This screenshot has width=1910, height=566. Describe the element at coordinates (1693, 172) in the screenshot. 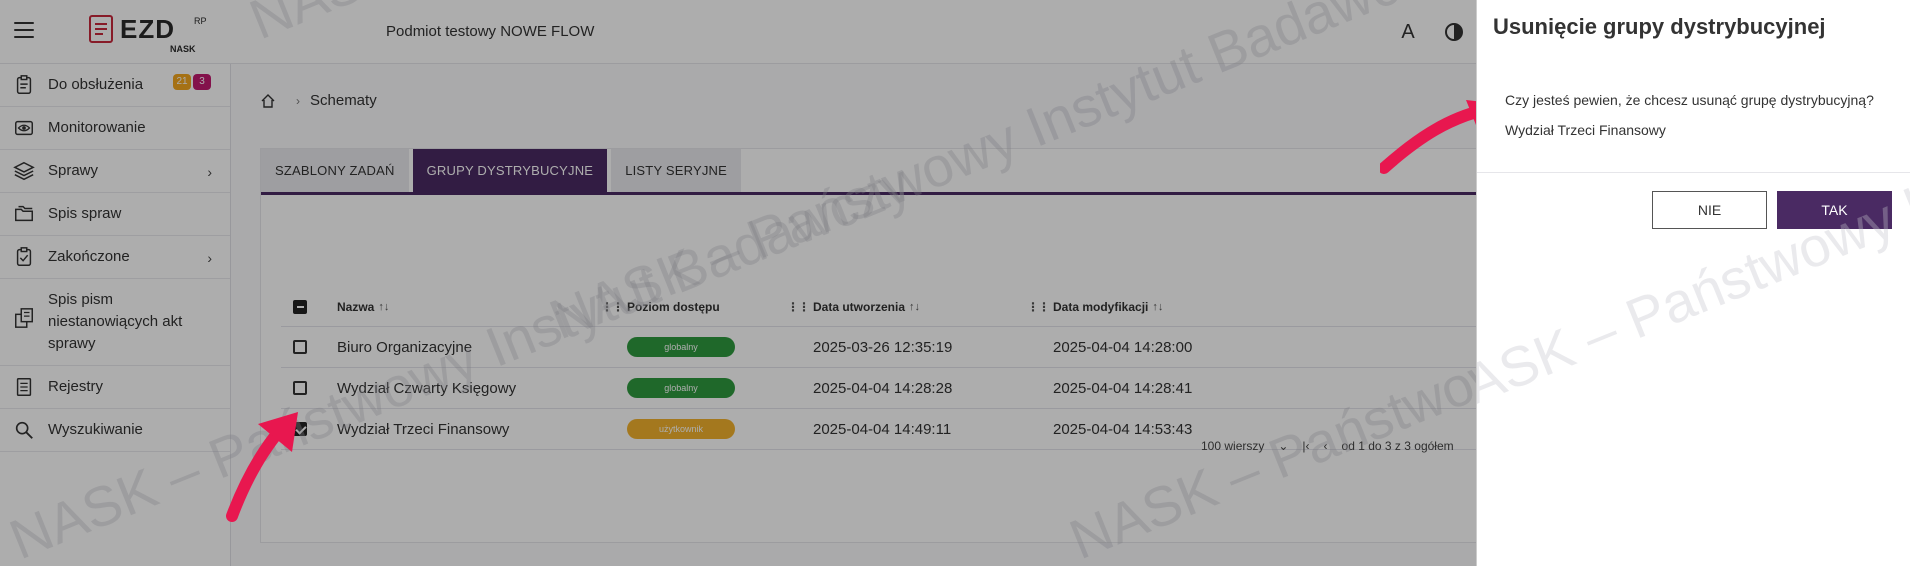

I see `dialog-divider` at that location.